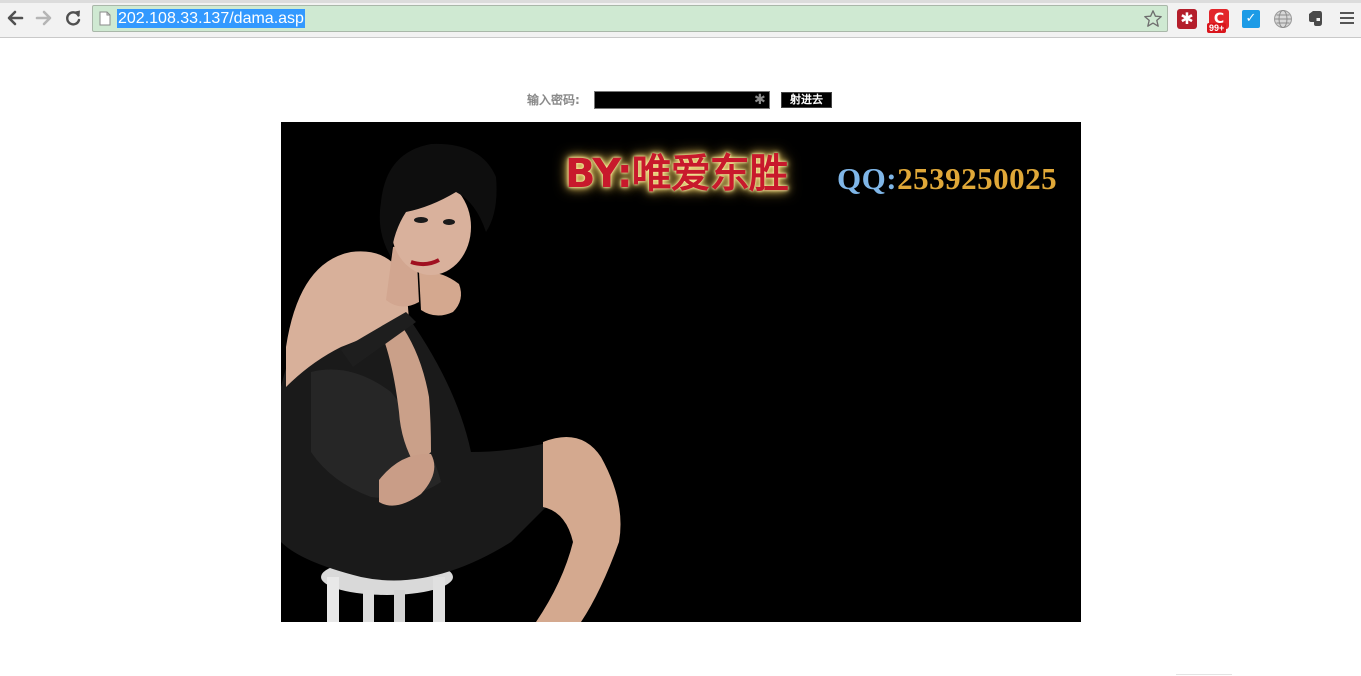 The height and width of the screenshot is (676, 1361). I want to click on notification-badge: 99+, so click(1217, 28).